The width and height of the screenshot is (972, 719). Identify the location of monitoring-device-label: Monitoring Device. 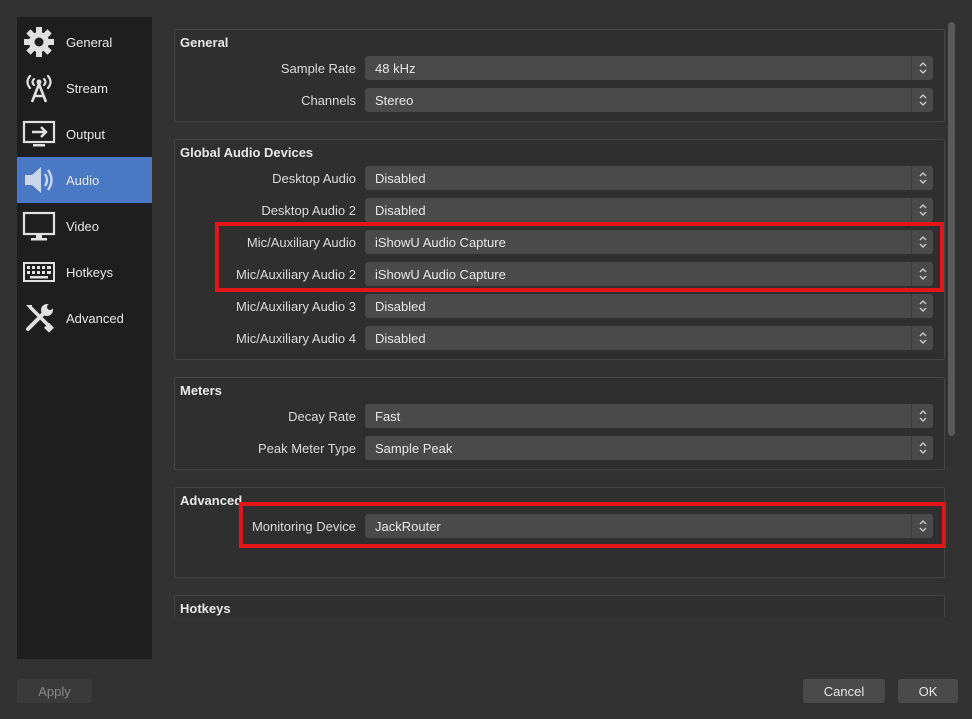
(303, 526).